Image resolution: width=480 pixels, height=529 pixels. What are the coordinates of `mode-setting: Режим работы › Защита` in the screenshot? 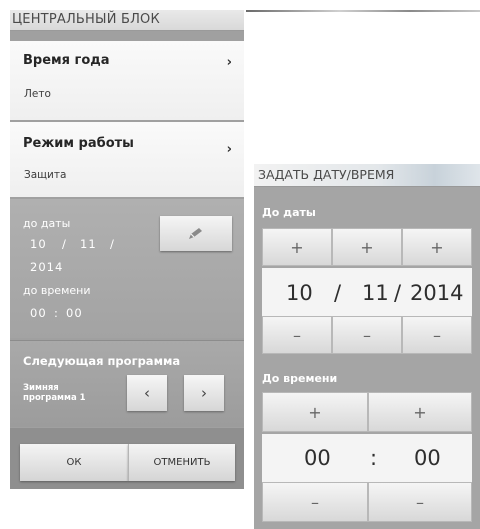 It's located at (127, 159).